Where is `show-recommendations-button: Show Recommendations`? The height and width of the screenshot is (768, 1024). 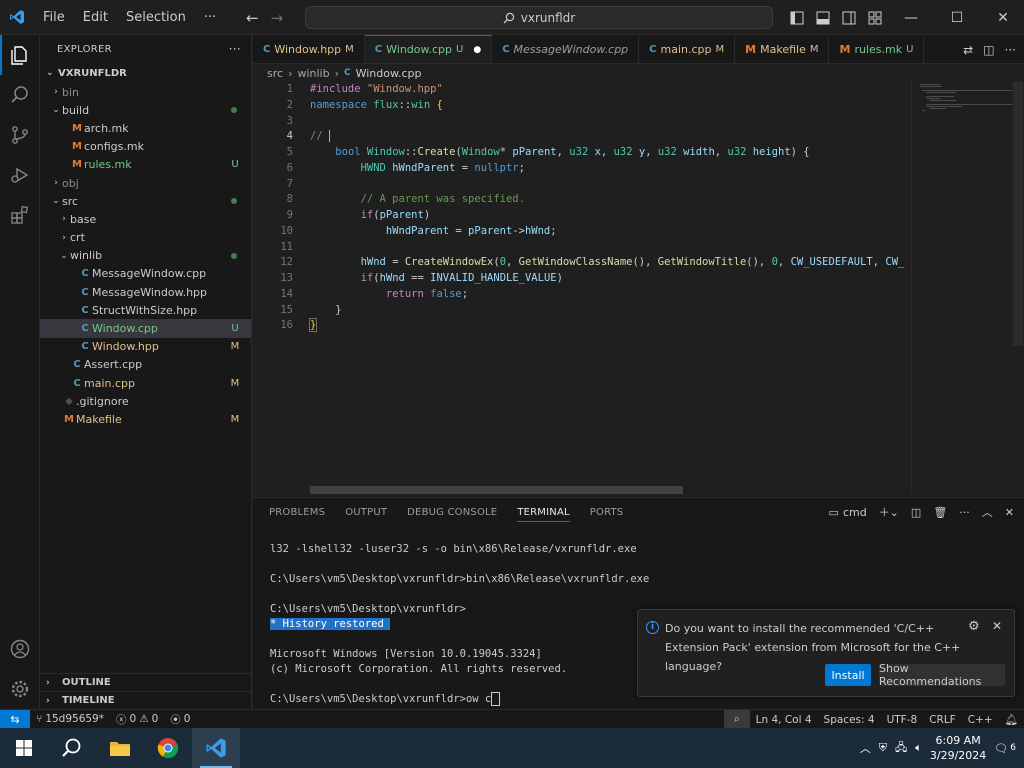
show-recommendations-button: Show Recommendations is located at coordinates (942, 675).